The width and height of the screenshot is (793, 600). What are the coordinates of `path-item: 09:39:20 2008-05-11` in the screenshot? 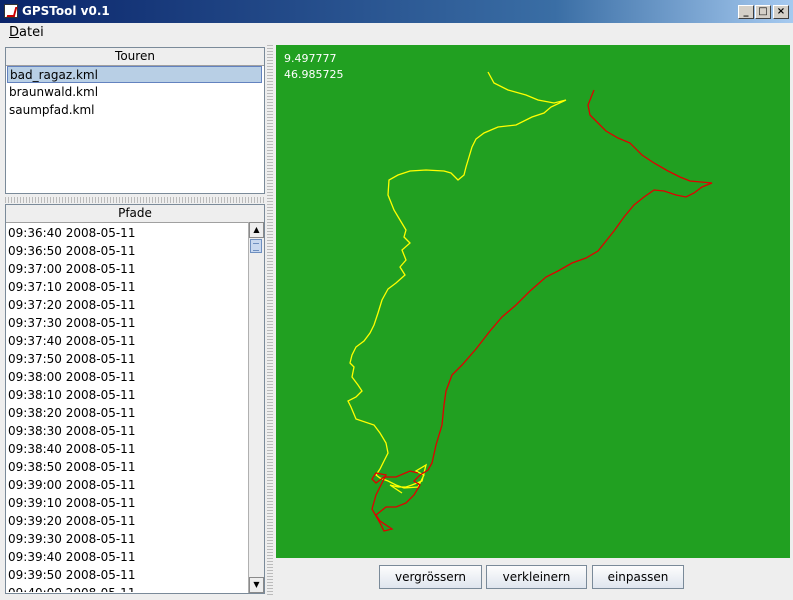 It's located at (127, 521).